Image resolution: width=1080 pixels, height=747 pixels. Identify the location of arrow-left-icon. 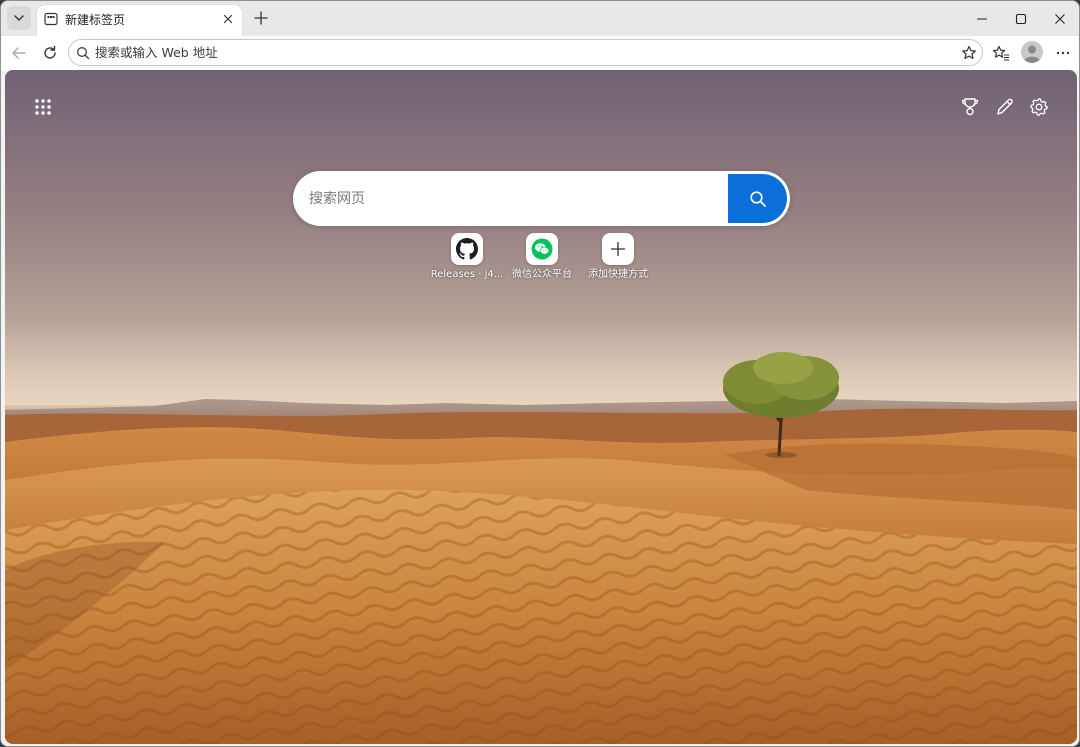
(19, 53).